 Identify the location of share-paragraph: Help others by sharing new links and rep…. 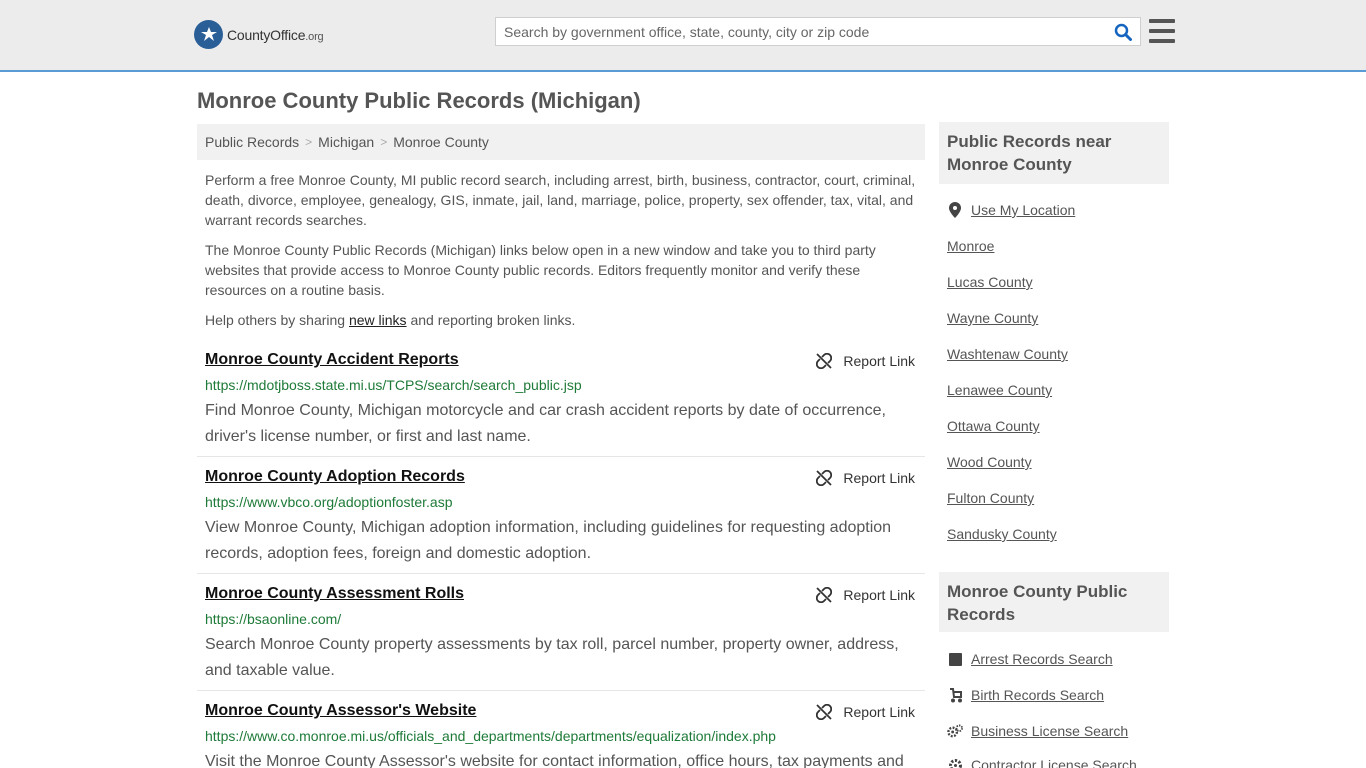
(390, 320).